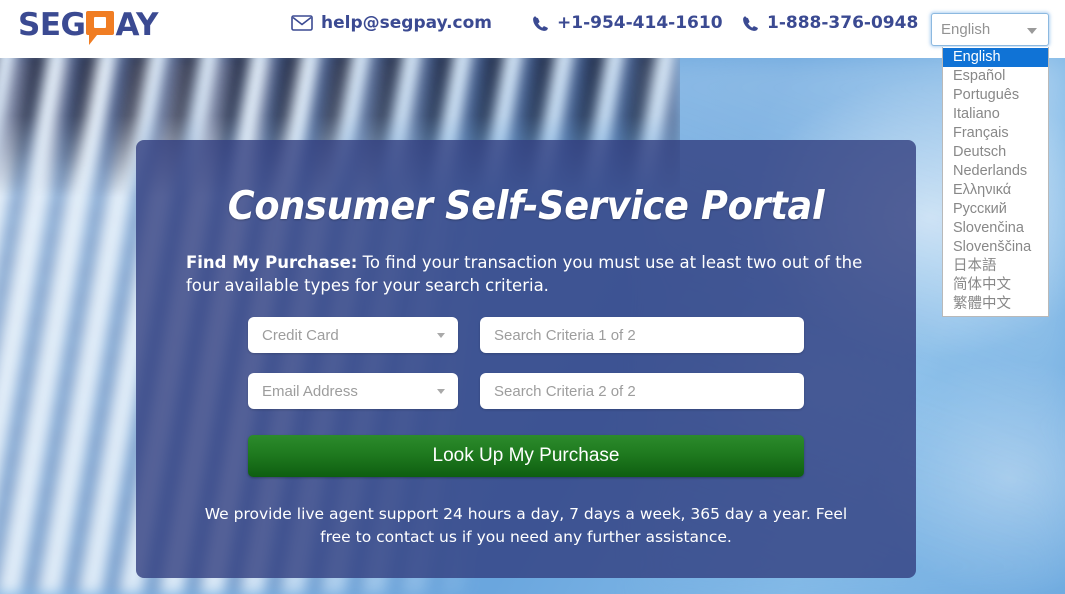 The image size is (1065, 594). What do you see at coordinates (995, 76) in the screenshot?
I see `language-option-1: Español` at bounding box center [995, 76].